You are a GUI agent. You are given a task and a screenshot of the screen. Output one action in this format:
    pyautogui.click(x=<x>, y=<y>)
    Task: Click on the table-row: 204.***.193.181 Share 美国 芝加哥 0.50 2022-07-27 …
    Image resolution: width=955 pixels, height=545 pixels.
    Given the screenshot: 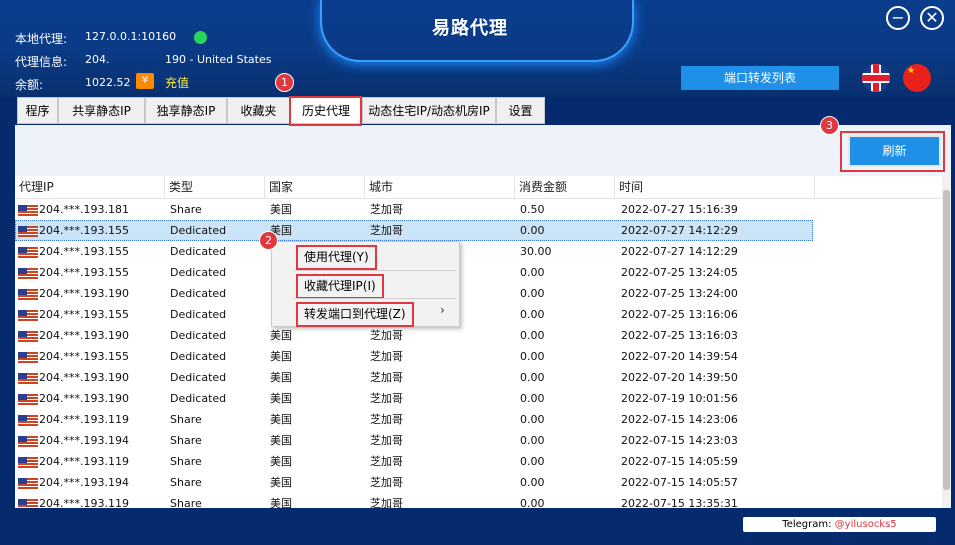 What is the action you would take?
    pyautogui.click(x=478, y=209)
    